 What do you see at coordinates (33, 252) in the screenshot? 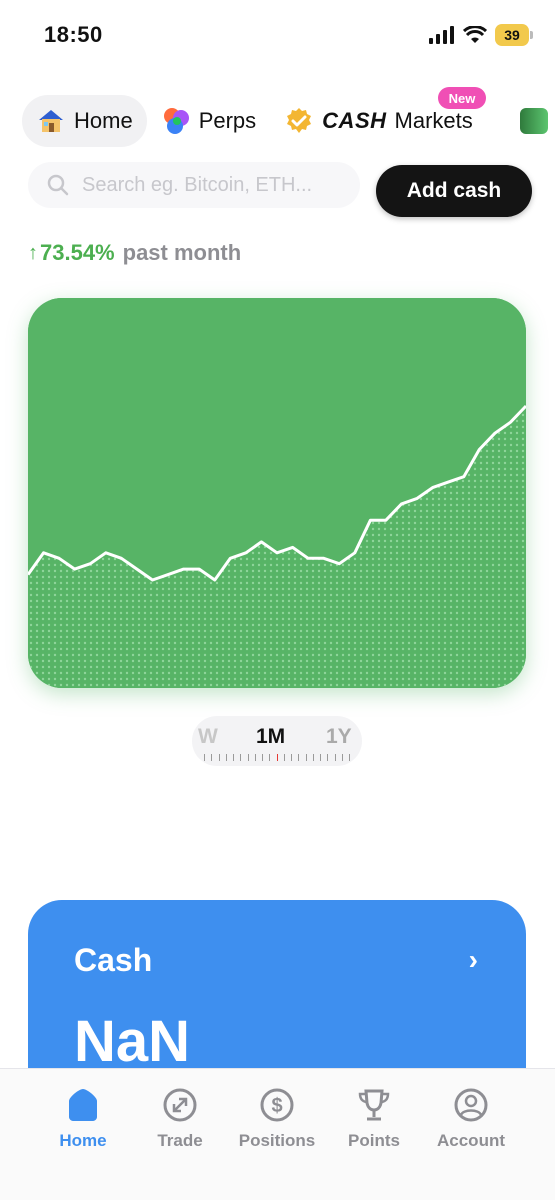
I see `up-arrow-icon: ↑` at bounding box center [33, 252].